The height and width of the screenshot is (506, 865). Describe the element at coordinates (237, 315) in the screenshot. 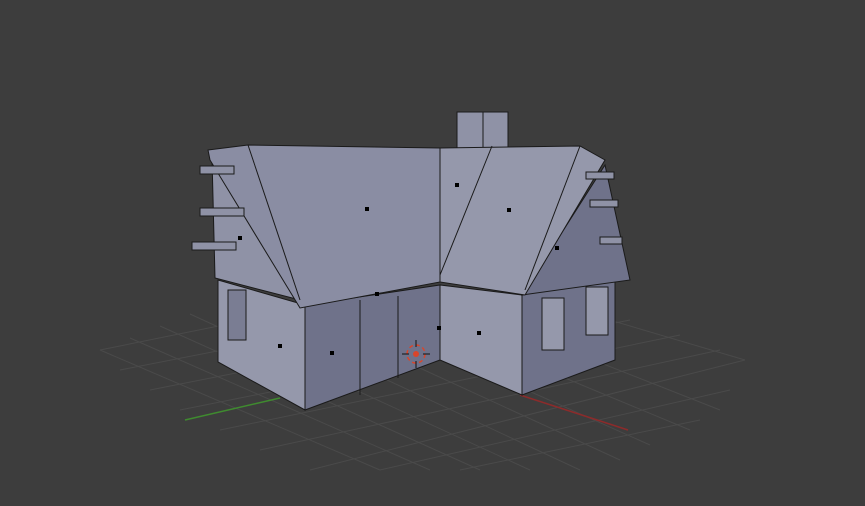

I see `window-left` at that location.